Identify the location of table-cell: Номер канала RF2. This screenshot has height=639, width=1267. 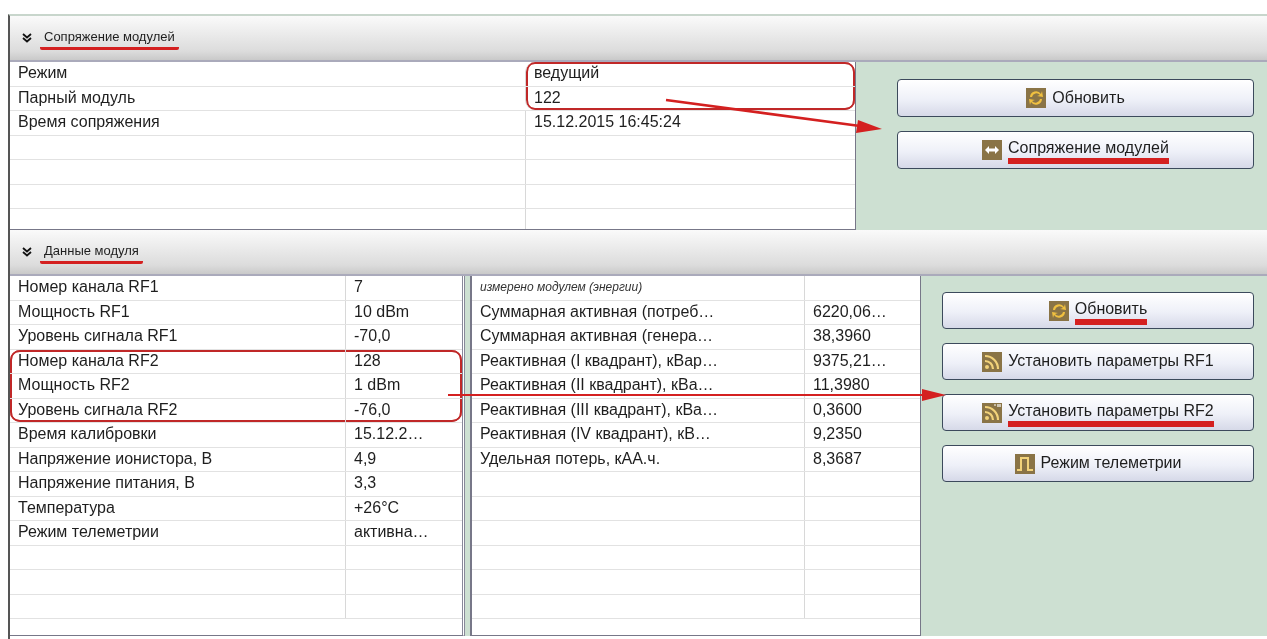
(177, 361).